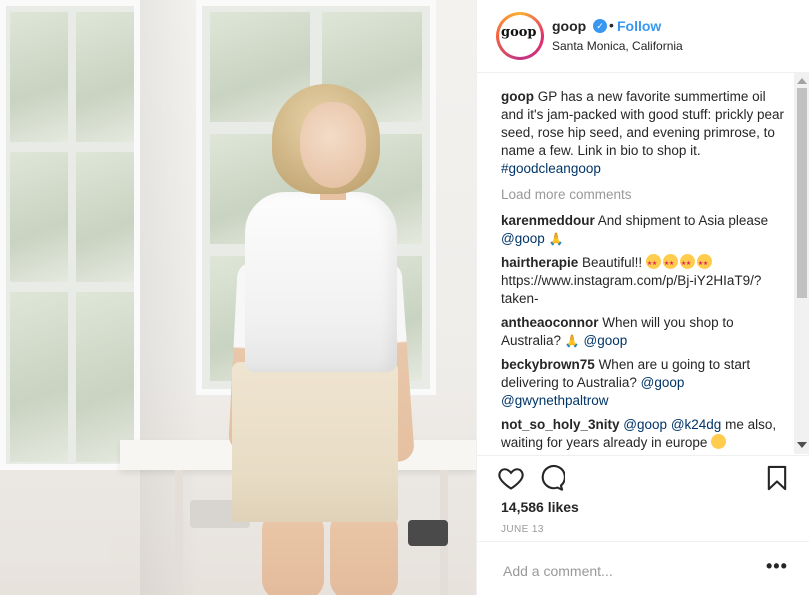 This screenshot has width=809, height=596. I want to click on heart-icon, so click(511, 478).